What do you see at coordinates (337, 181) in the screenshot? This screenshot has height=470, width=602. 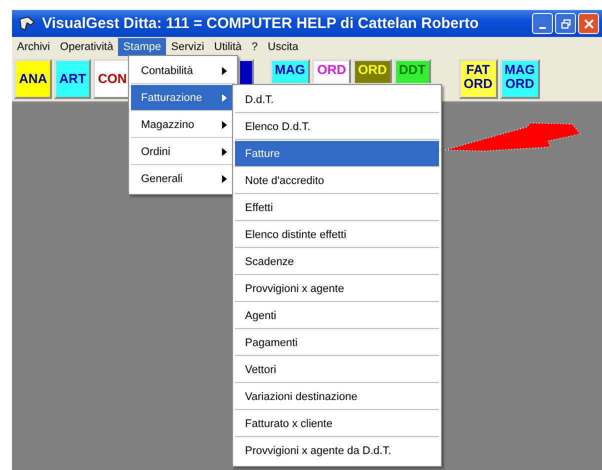 I see `menu-option: Note d'accredito` at bounding box center [337, 181].